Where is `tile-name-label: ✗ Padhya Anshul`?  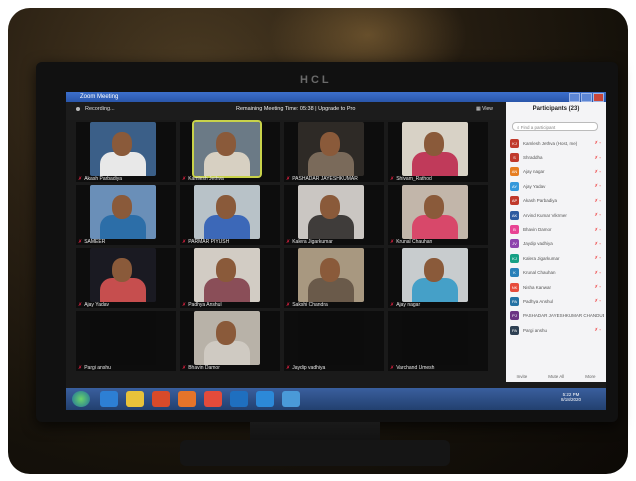 tile-name-label: ✗ Padhya Anshul is located at coordinates (202, 305).